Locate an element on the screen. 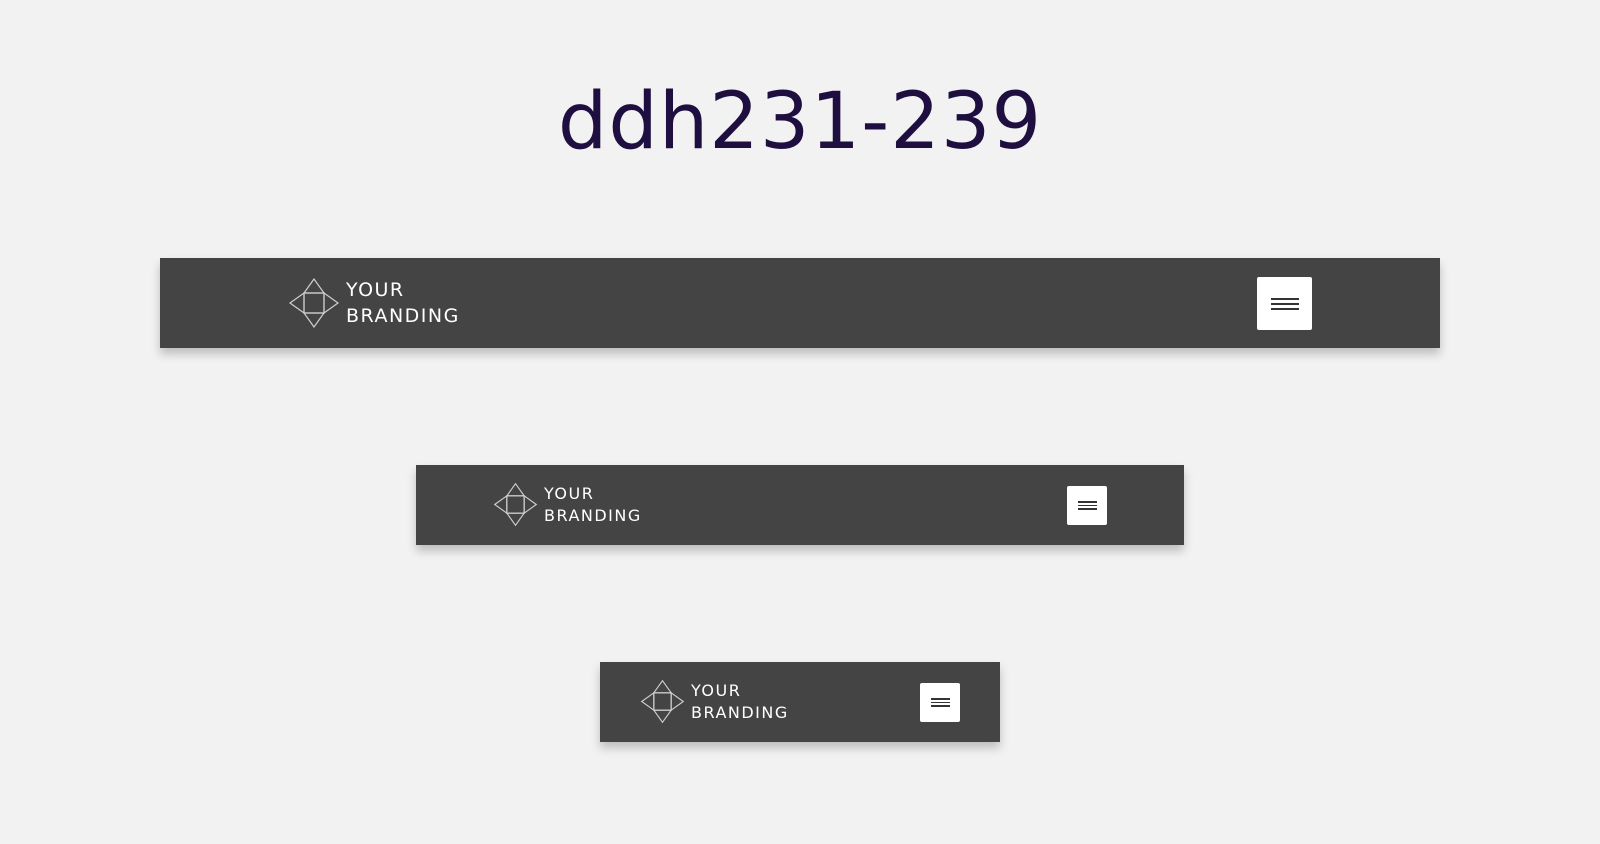  navbar-small: YOUR BRANDING is located at coordinates (800, 702).